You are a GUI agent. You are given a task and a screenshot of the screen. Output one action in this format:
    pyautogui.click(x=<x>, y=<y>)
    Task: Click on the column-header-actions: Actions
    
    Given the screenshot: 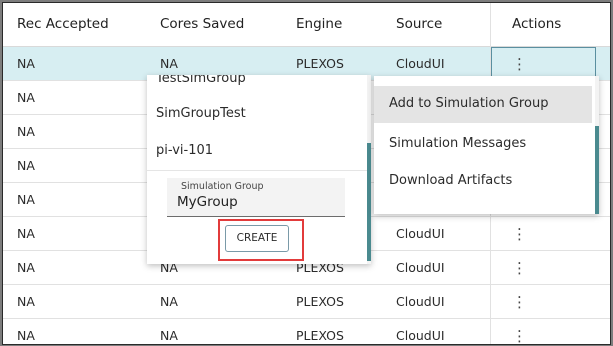 What is the action you would take?
    pyautogui.click(x=537, y=24)
    